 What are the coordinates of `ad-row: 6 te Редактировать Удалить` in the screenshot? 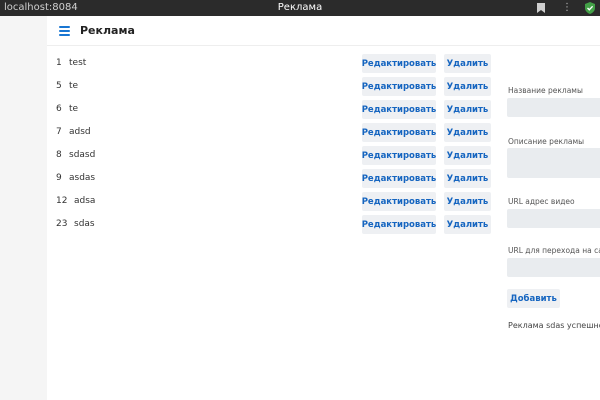 It's located at (272, 111).